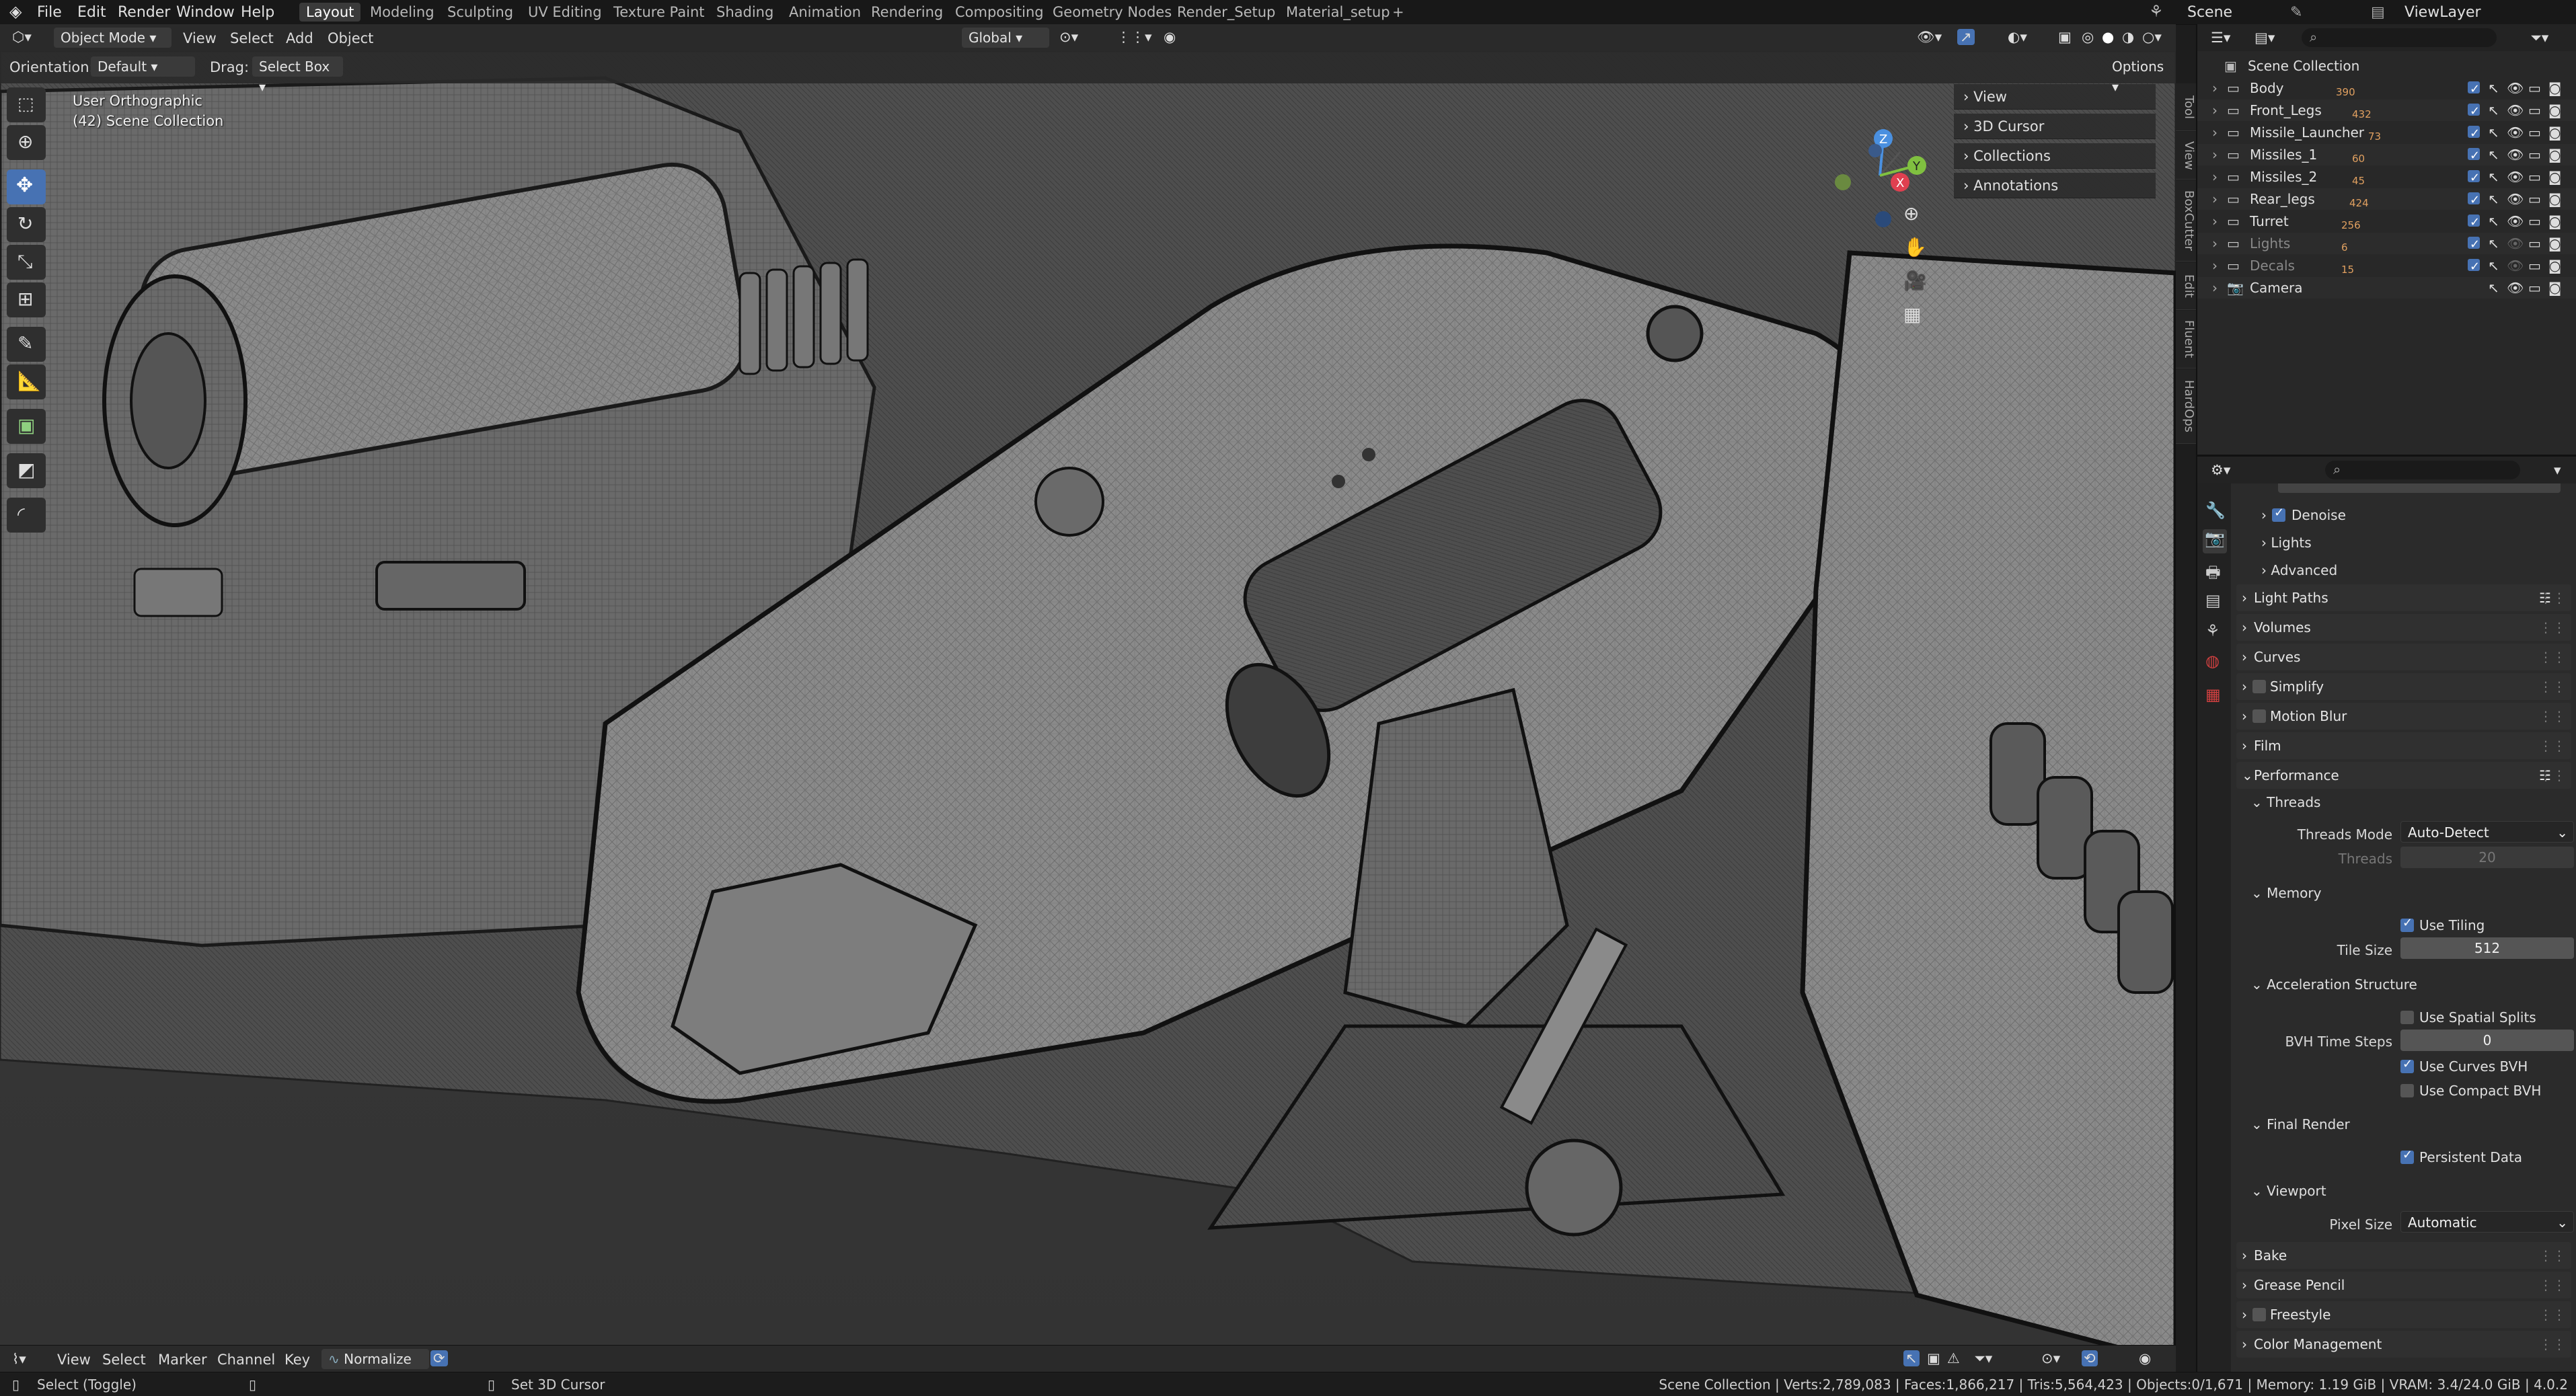 This screenshot has width=2576, height=1396. I want to click on menu-view: View, so click(200, 38).